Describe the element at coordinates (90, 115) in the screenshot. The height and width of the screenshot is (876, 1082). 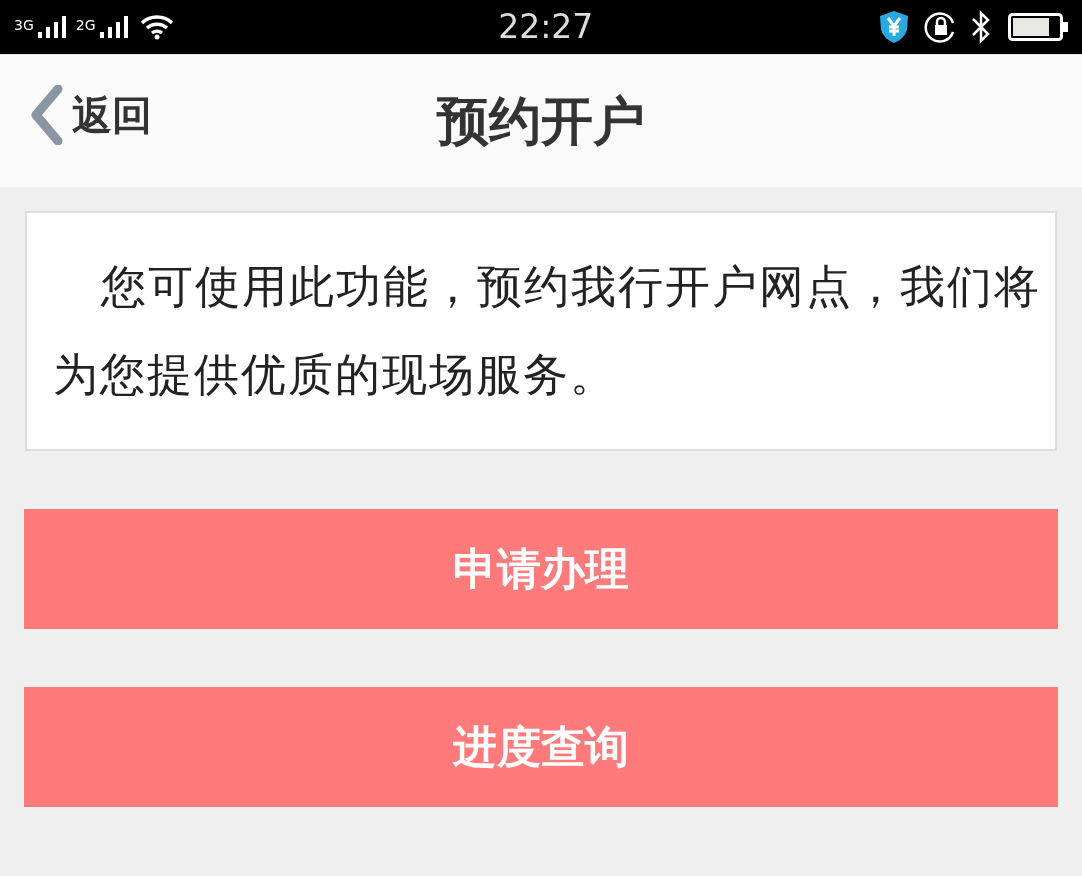
I see `back-button: 返回` at that location.